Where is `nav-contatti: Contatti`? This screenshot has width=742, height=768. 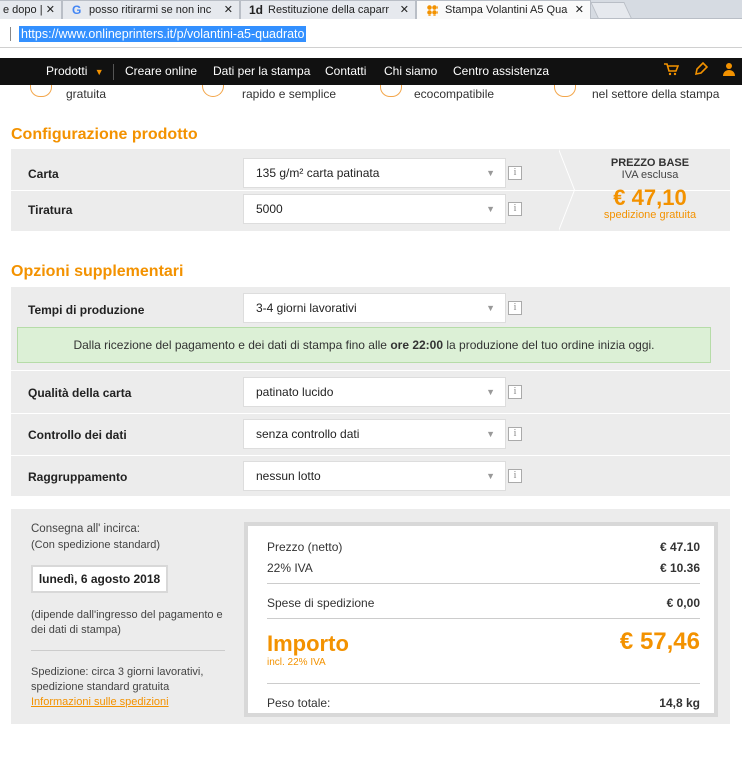 nav-contatti: Contatti is located at coordinates (345, 71).